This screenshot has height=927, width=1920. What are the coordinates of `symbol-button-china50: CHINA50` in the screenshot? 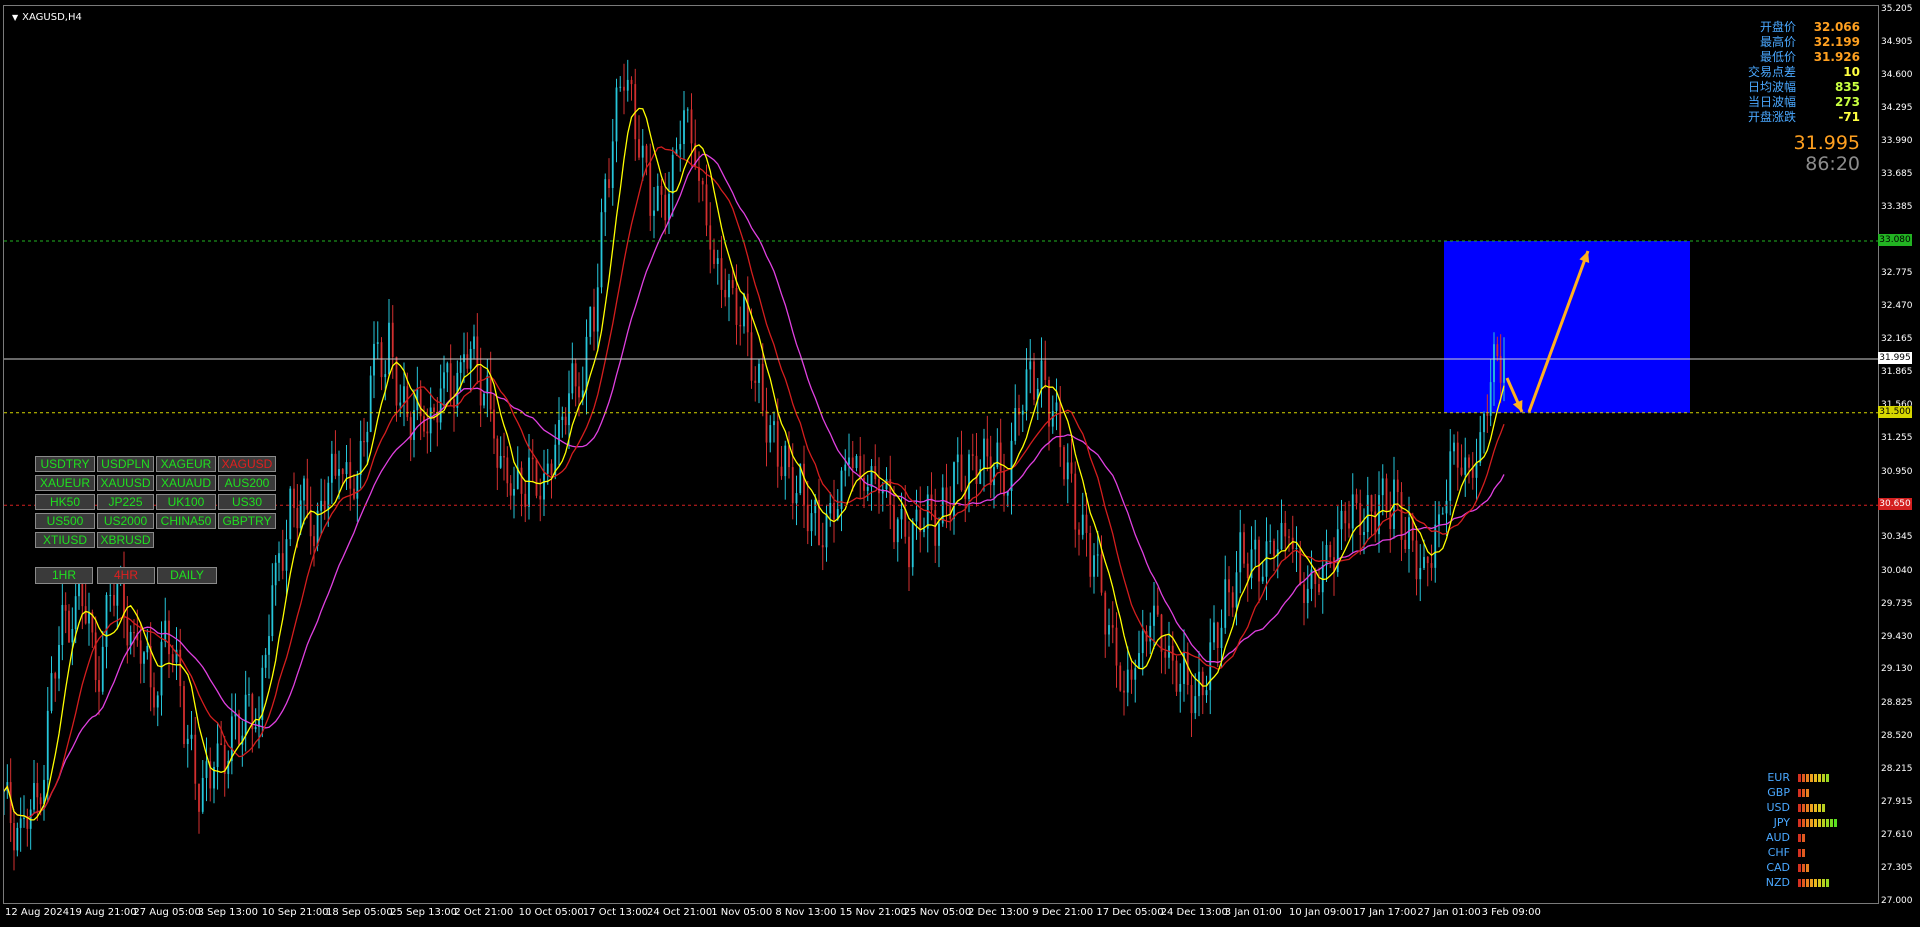 It's located at (186, 521).